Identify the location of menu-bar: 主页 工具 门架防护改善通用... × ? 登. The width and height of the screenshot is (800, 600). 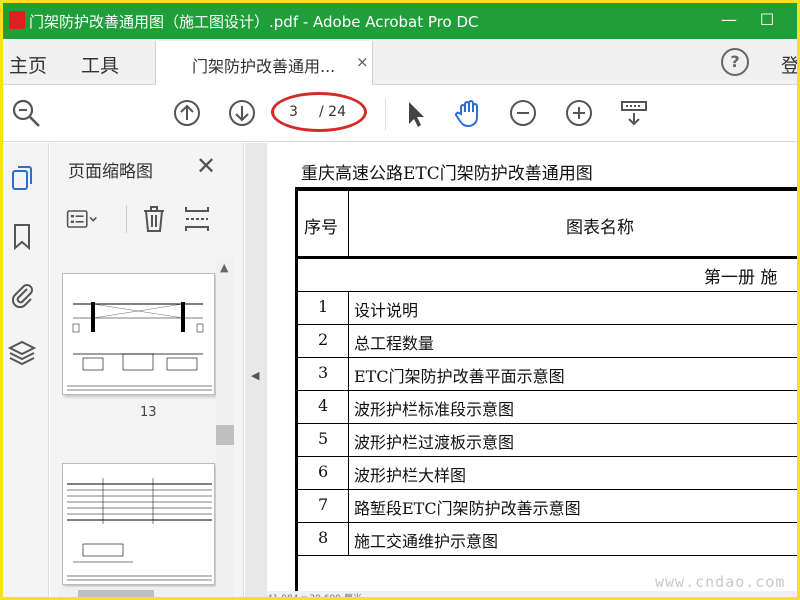
(400, 62).